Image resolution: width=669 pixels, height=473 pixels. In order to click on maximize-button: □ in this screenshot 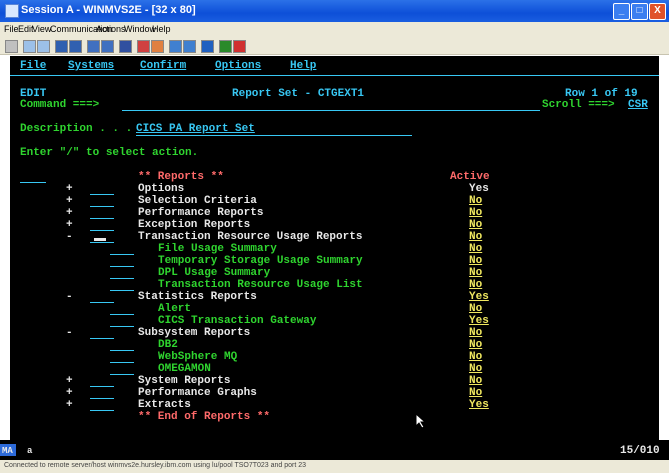, I will do `click(639, 11)`.